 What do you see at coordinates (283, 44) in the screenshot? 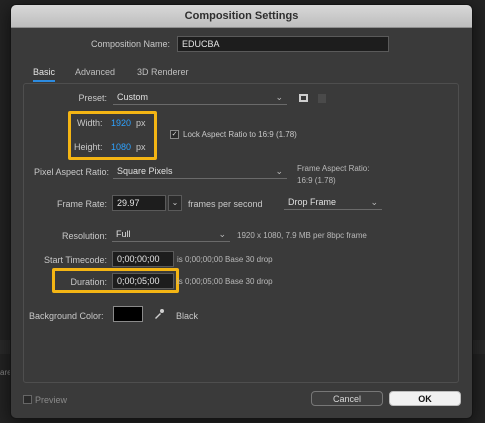
I see `comp-name-input: EDUCBA` at bounding box center [283, 44].